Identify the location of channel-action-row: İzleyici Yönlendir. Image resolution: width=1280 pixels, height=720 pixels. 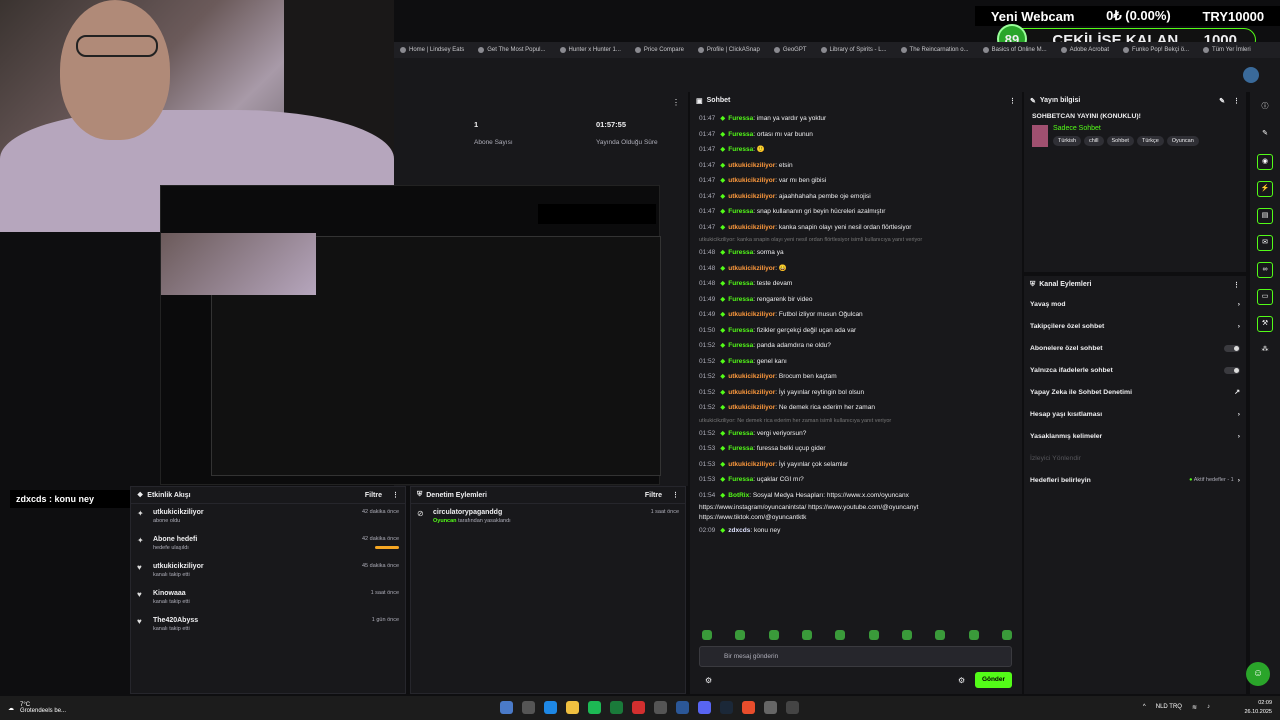
(1135, 458).